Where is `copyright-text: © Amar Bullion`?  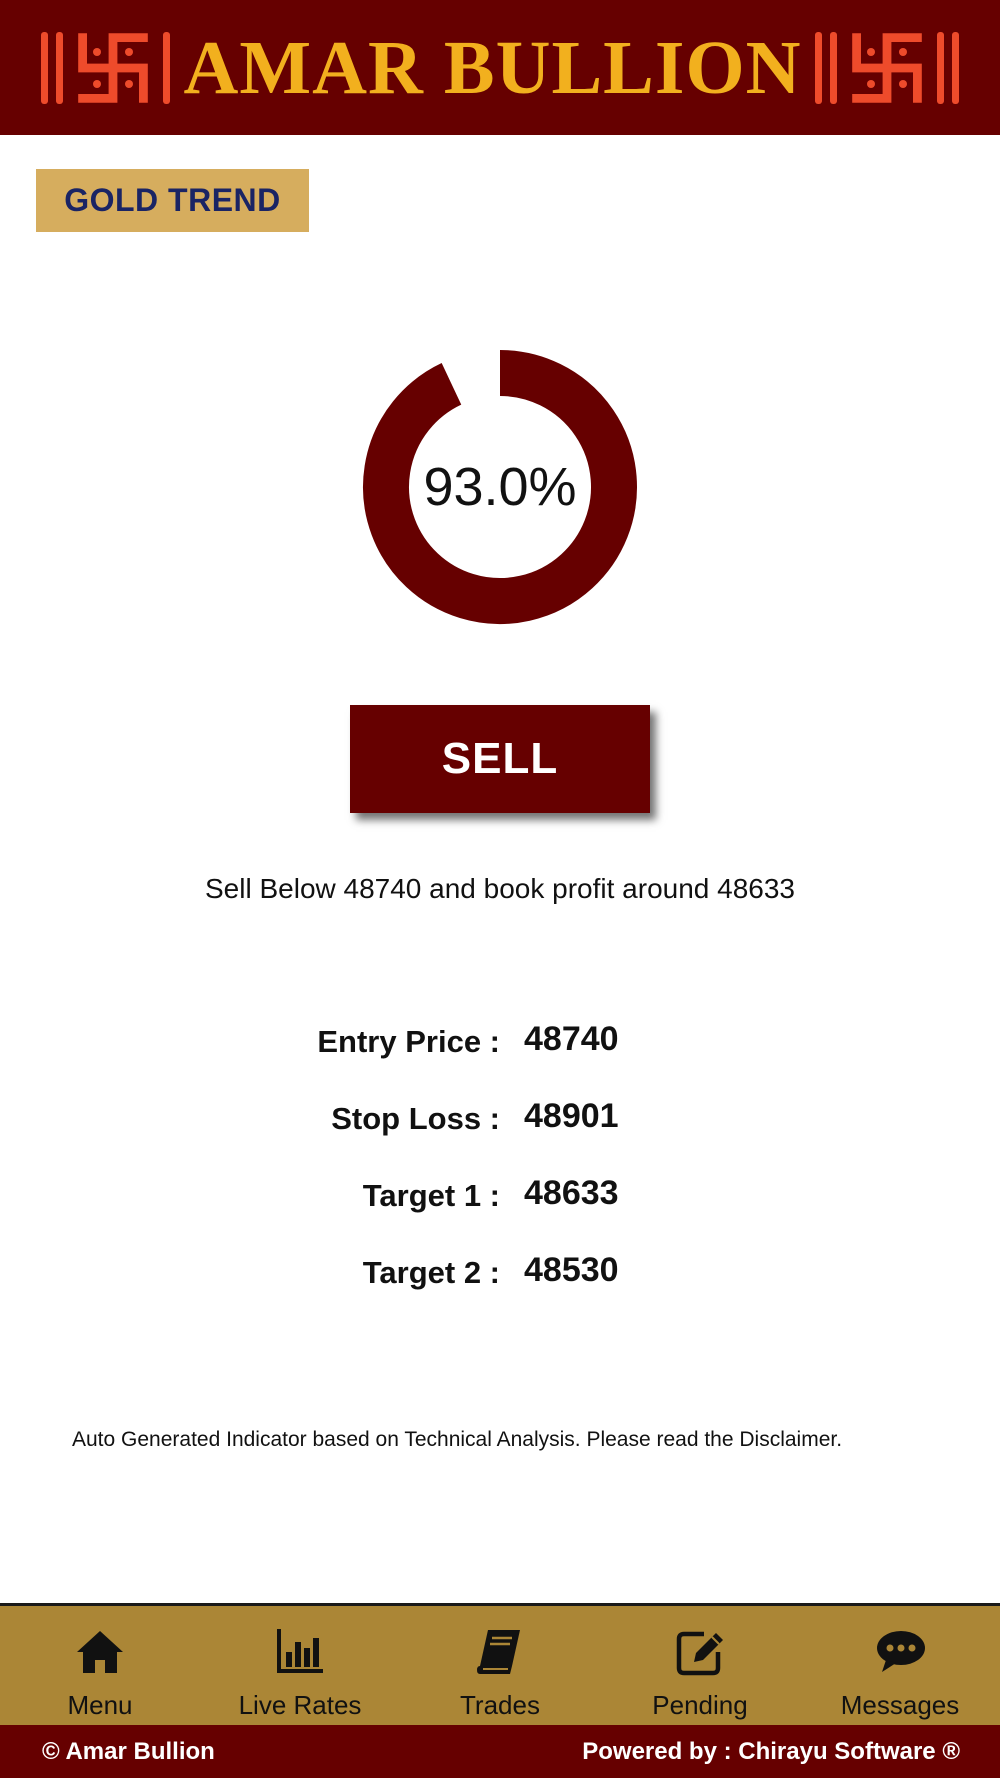 copyright-text: © Amar Bullion is located at coordinates (128, 1751).